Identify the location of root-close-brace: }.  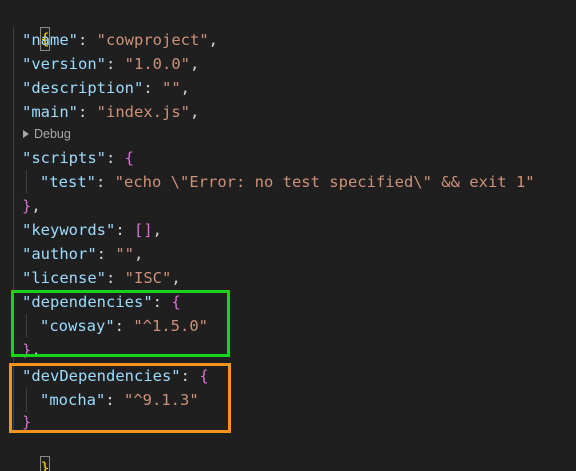
(45, 463).